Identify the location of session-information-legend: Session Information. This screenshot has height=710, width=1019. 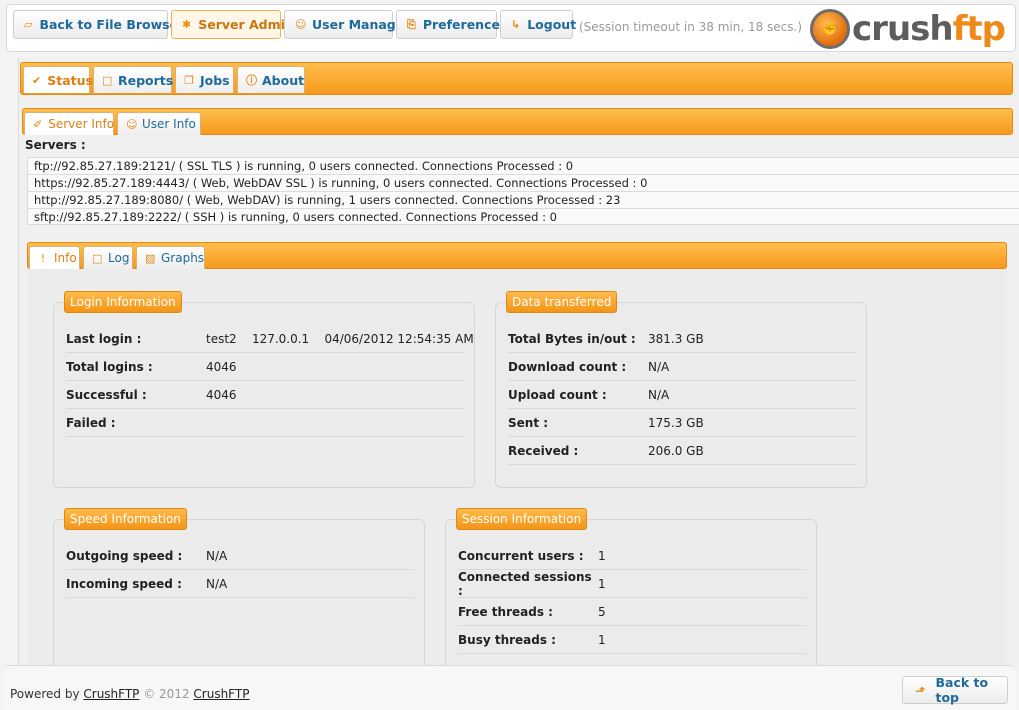
(522, 519).